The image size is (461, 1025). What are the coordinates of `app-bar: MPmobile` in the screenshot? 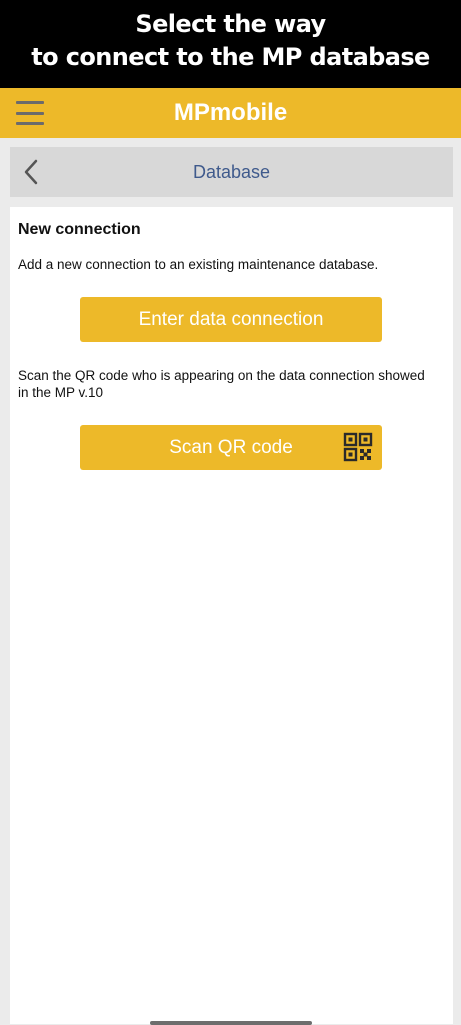 It's located at (230, 113).